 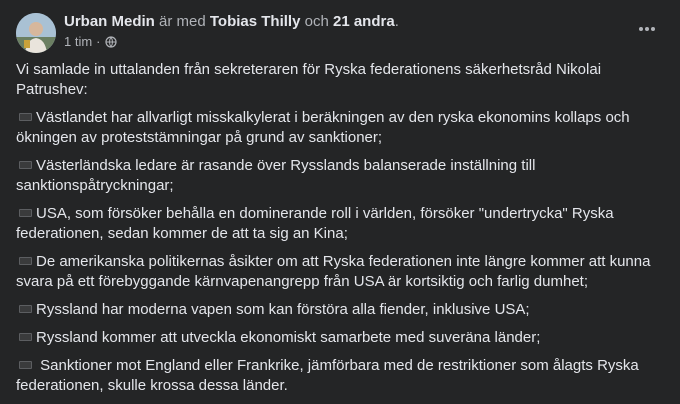 I want to click on author-avatar, so click(x=36, y=33).